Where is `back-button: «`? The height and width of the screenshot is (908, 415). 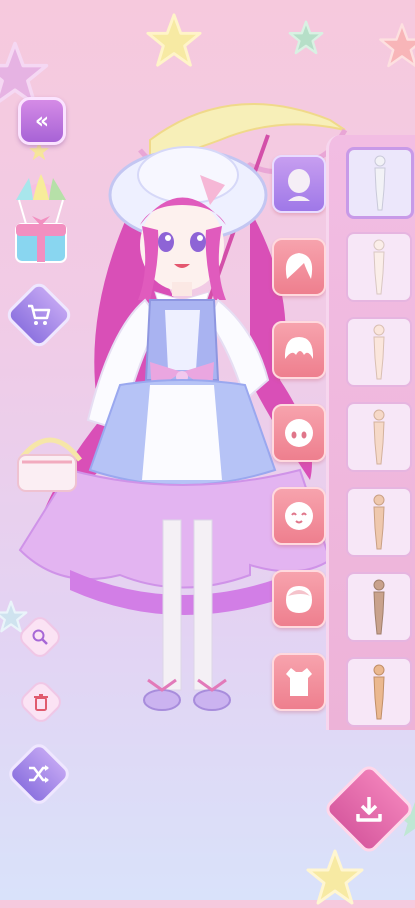 back-button: « is located at coordinates (42, 121).